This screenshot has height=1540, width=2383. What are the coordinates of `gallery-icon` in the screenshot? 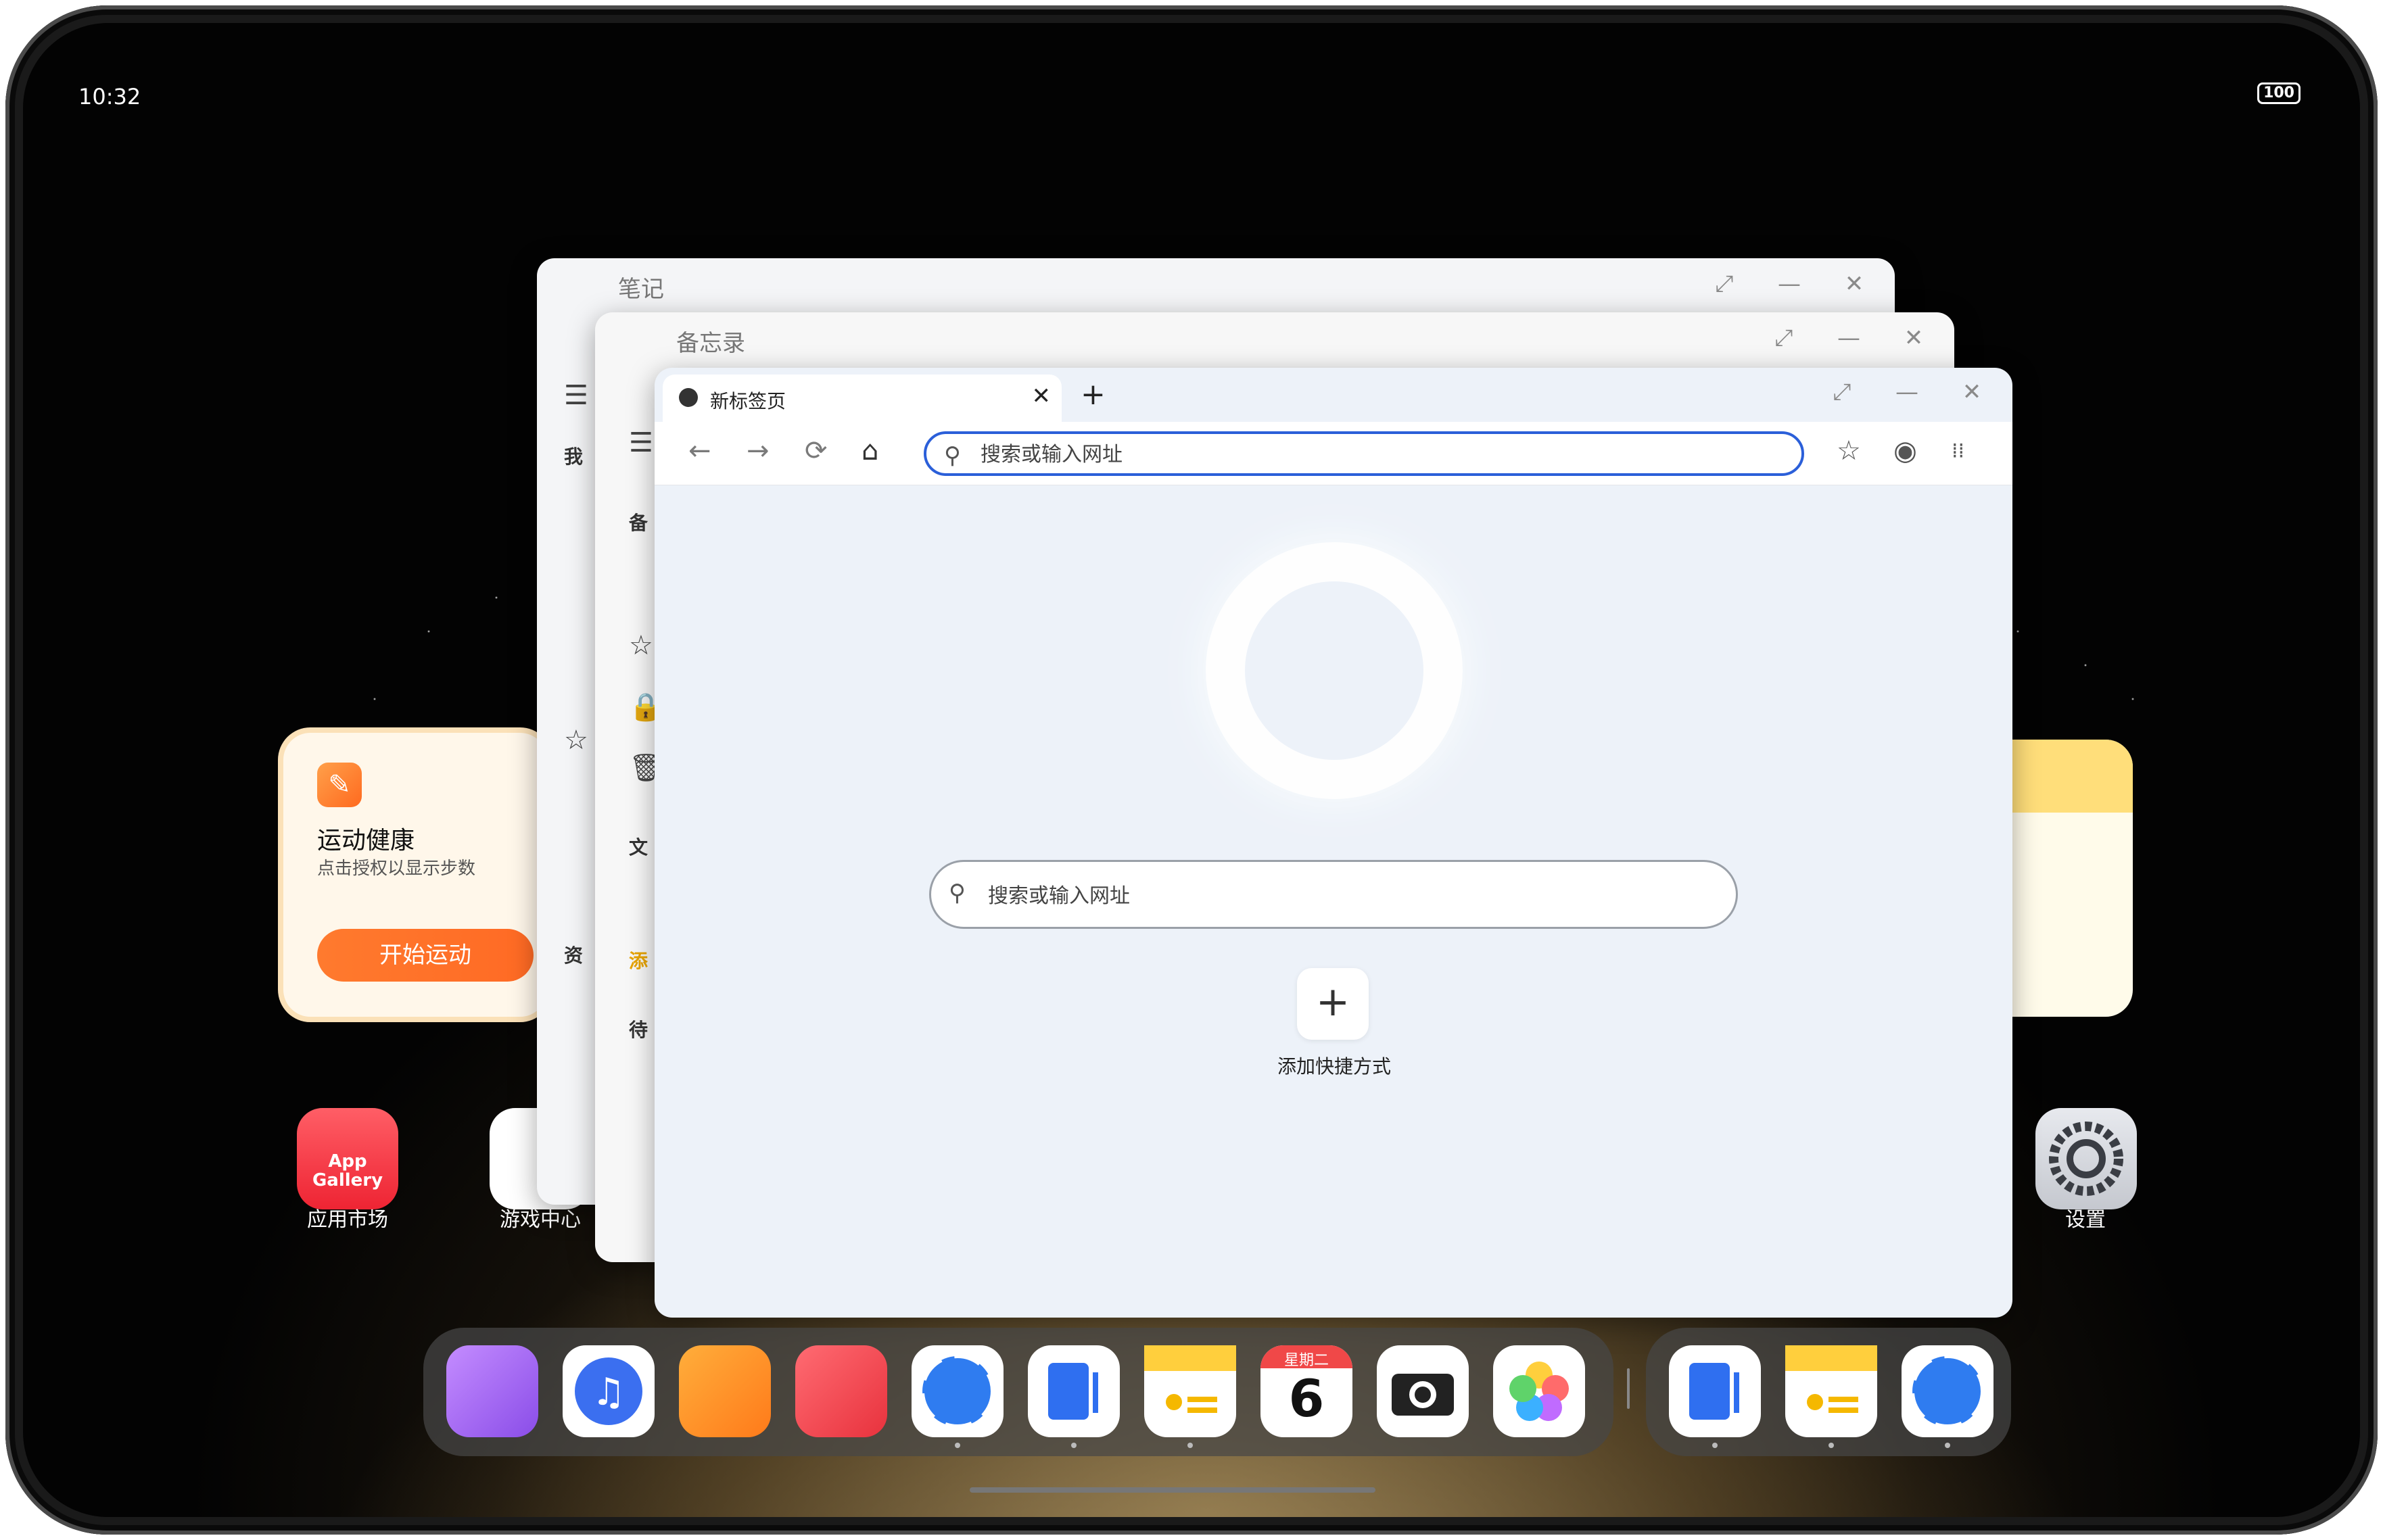 It's located at (1539, 1391).